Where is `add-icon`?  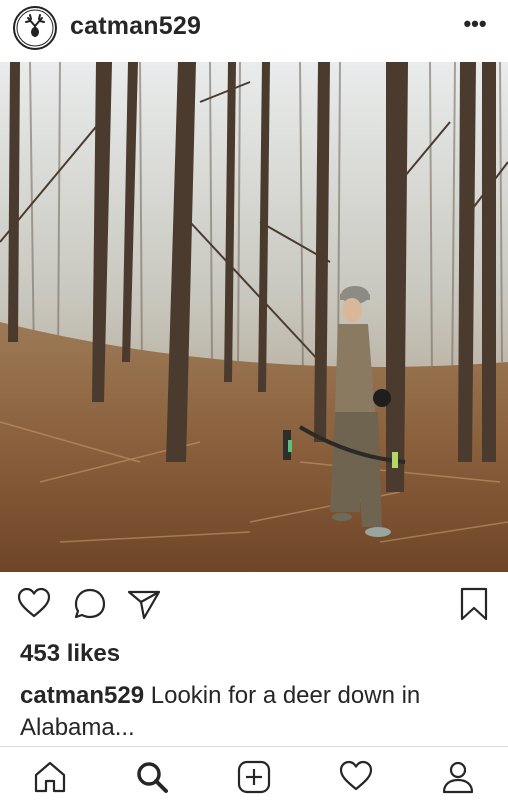
add-icon is located at coordinates (254, 777).